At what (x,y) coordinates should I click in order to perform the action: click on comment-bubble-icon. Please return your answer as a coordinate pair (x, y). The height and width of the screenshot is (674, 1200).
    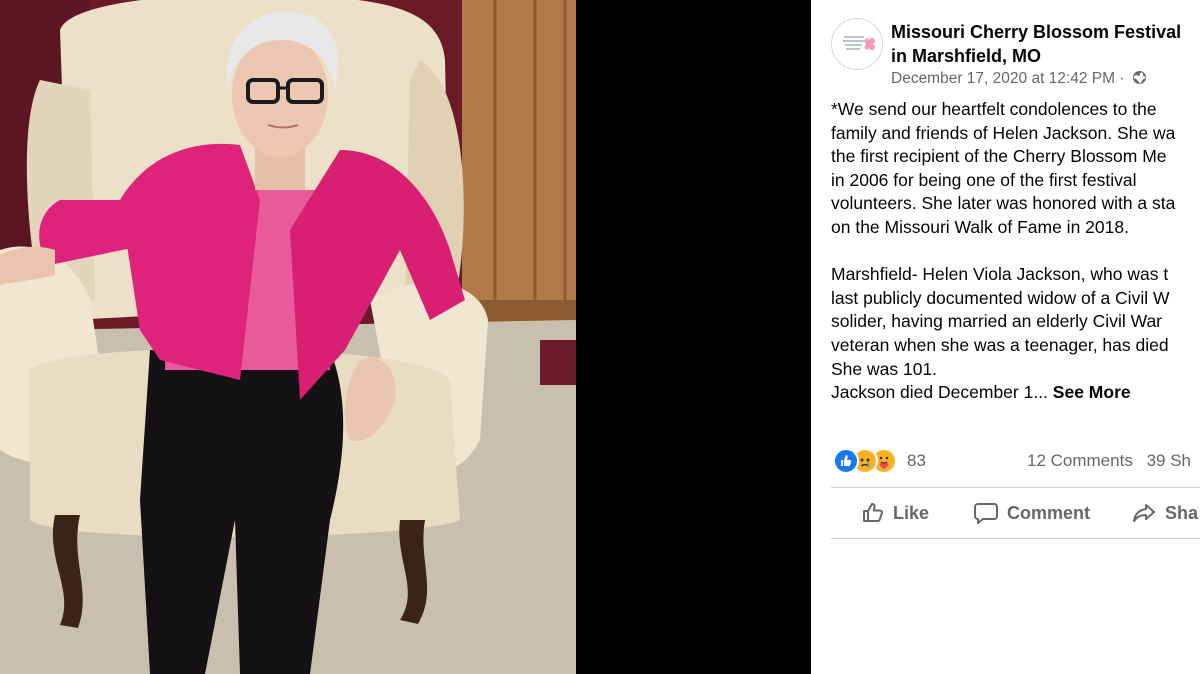
    Looking at the image, I should click on (986, 513).